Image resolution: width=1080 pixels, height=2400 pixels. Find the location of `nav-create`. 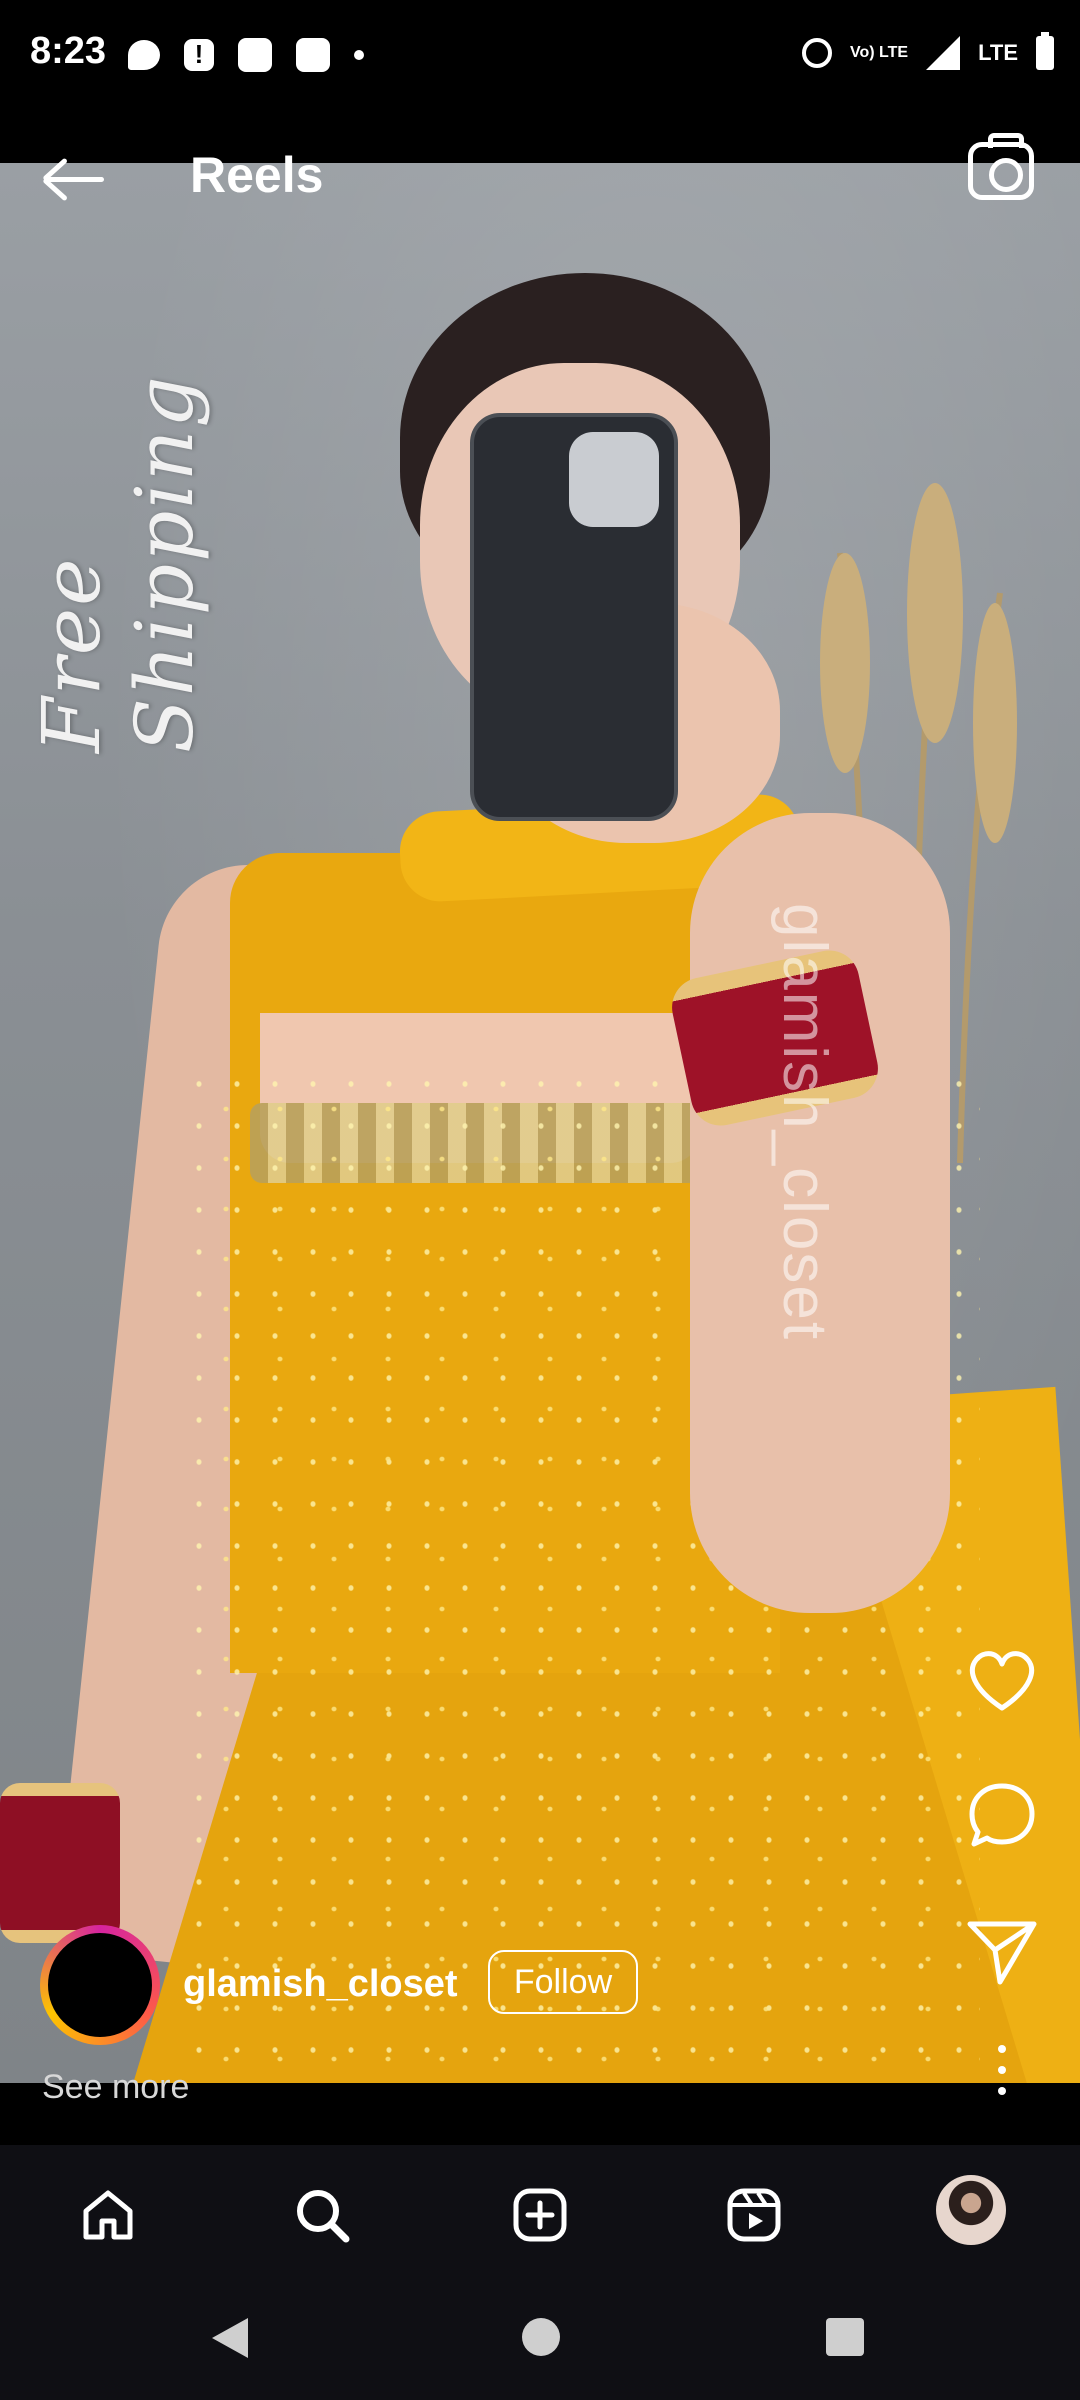

nav-create is located at coordinates (540, 2215).